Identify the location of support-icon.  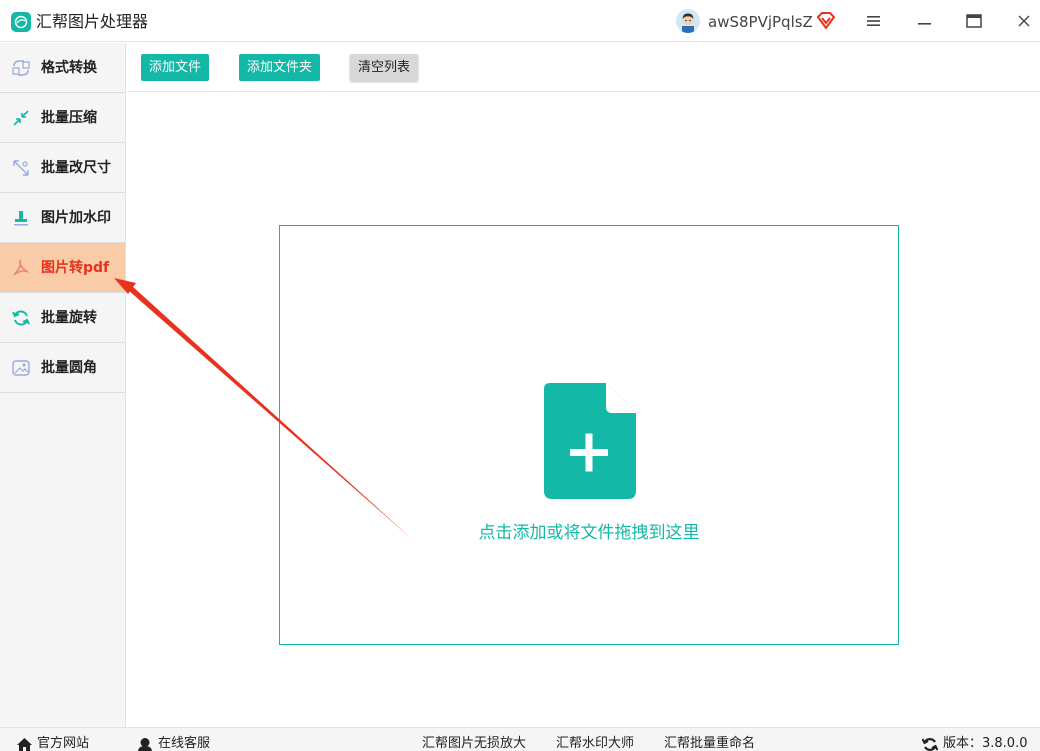
(145, 744).